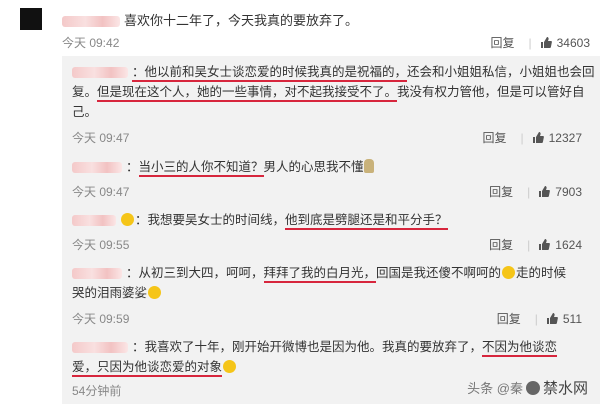  What do you see at coordinates (327, 273) in the screenshot?
I see `reply-text: ：从初三到大四，呵呵，拜拜了我的白月光，回国是我还傻不啊呵的 走的时候` at bounding box center [327, 273].